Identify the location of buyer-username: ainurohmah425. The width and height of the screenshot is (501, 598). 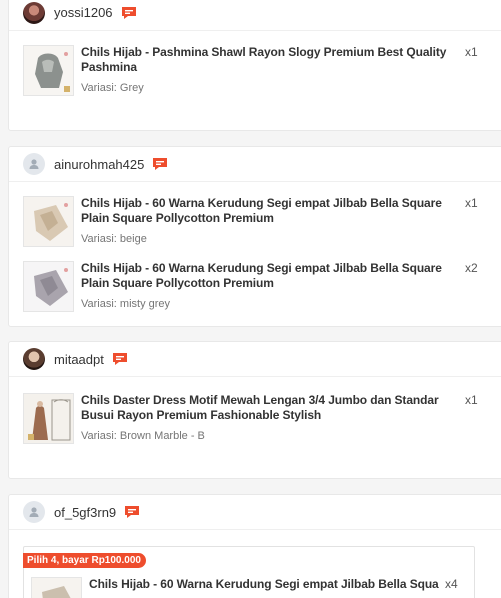
(99, 164).